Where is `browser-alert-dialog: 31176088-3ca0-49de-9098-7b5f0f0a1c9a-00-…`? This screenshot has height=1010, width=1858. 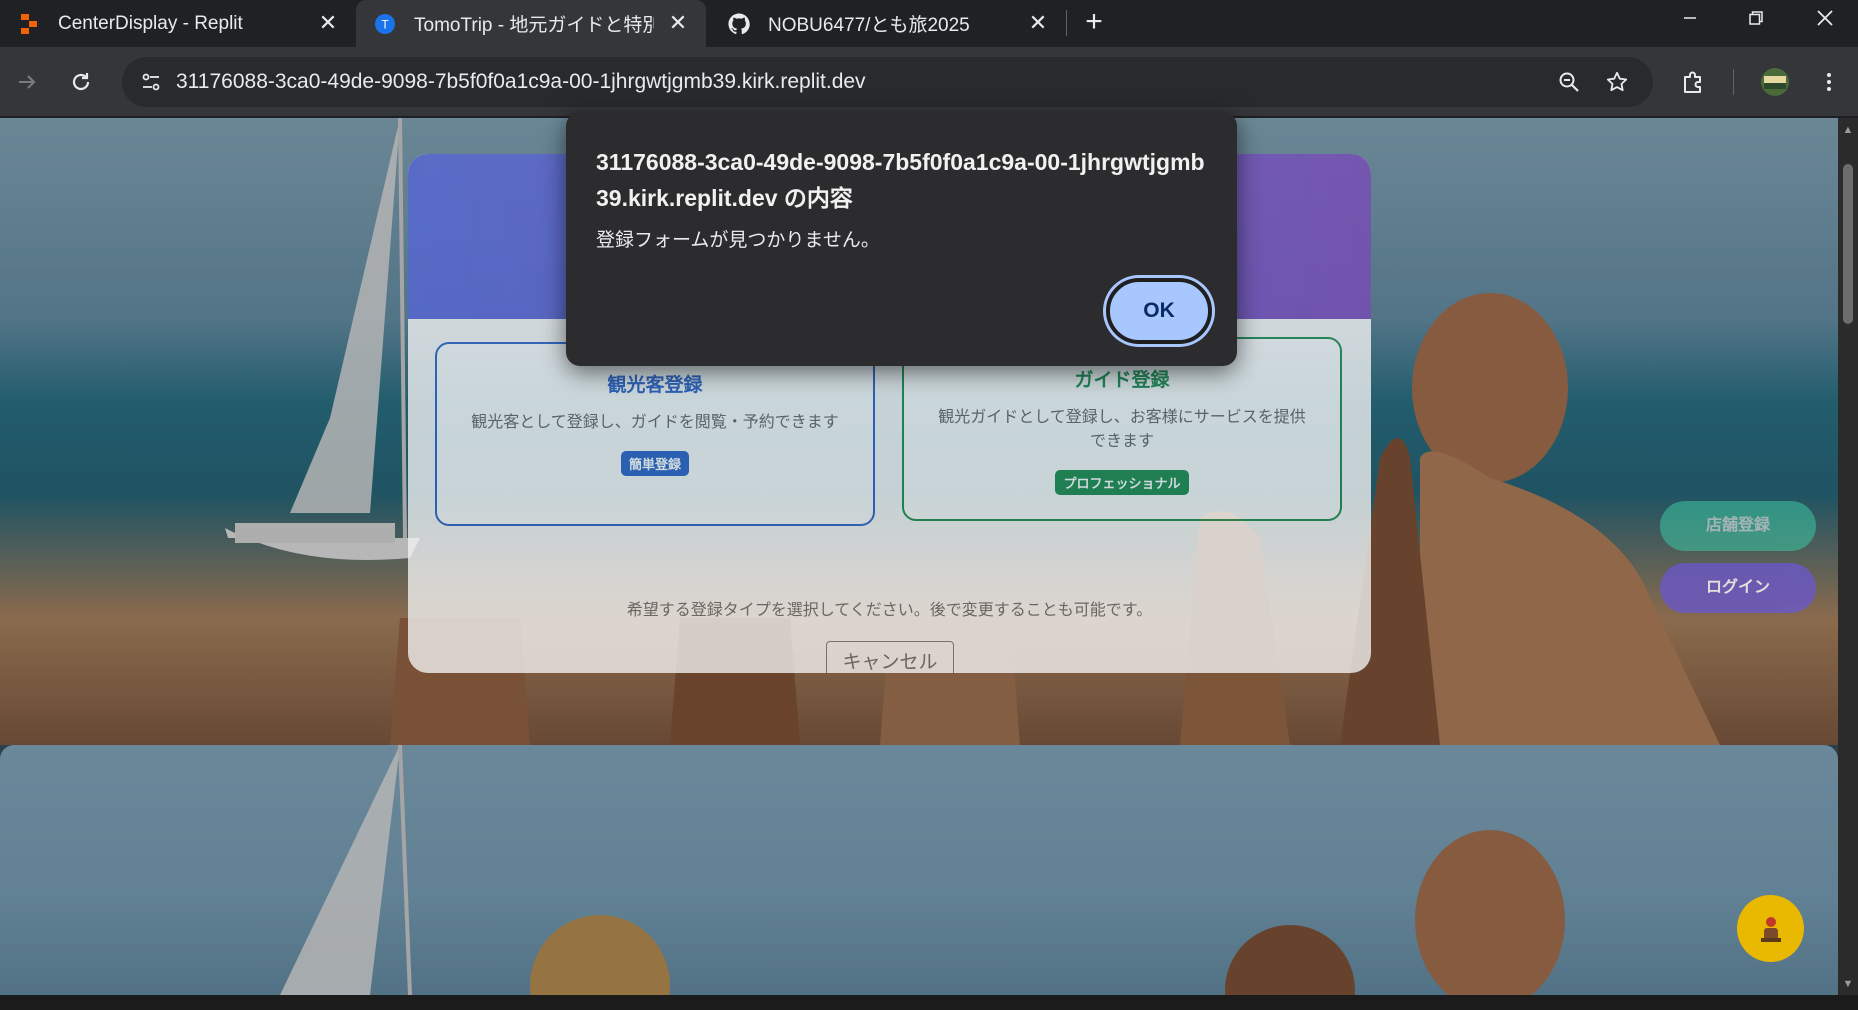 browser-alert-dialog: 31176088-3ca0-49de-9098-7b5f0f0a1c9a-00-… is located at coordinates (901, 239).